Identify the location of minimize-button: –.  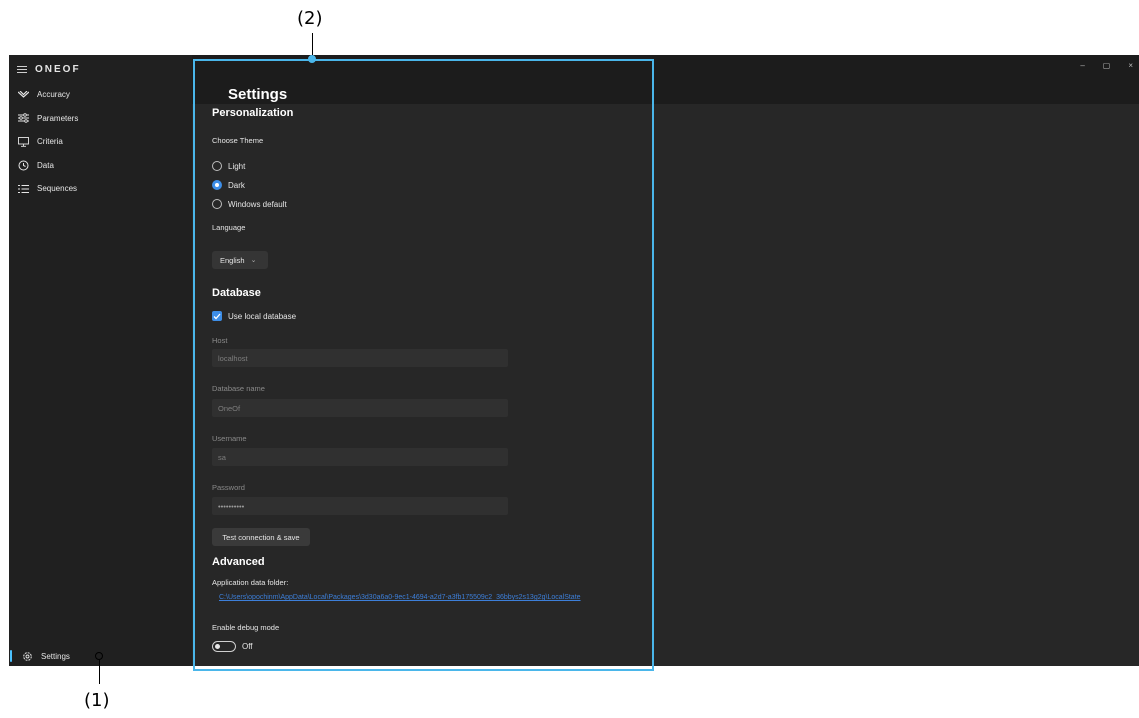
(1082, 65).